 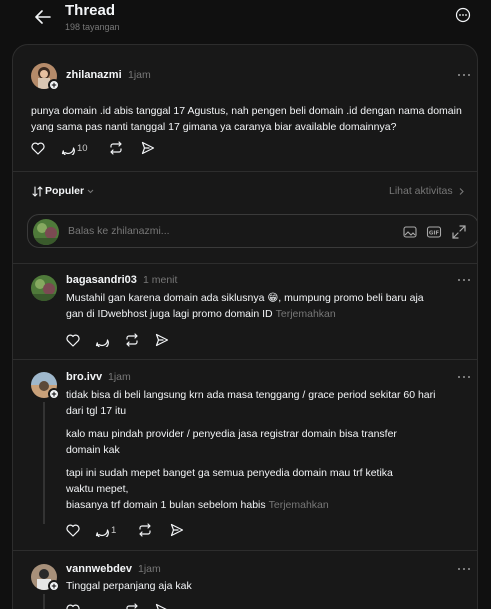 What do you see at coordinates (459, 232) in the screenshot?
I see `expand-icon` at bounding box center [459, 232].